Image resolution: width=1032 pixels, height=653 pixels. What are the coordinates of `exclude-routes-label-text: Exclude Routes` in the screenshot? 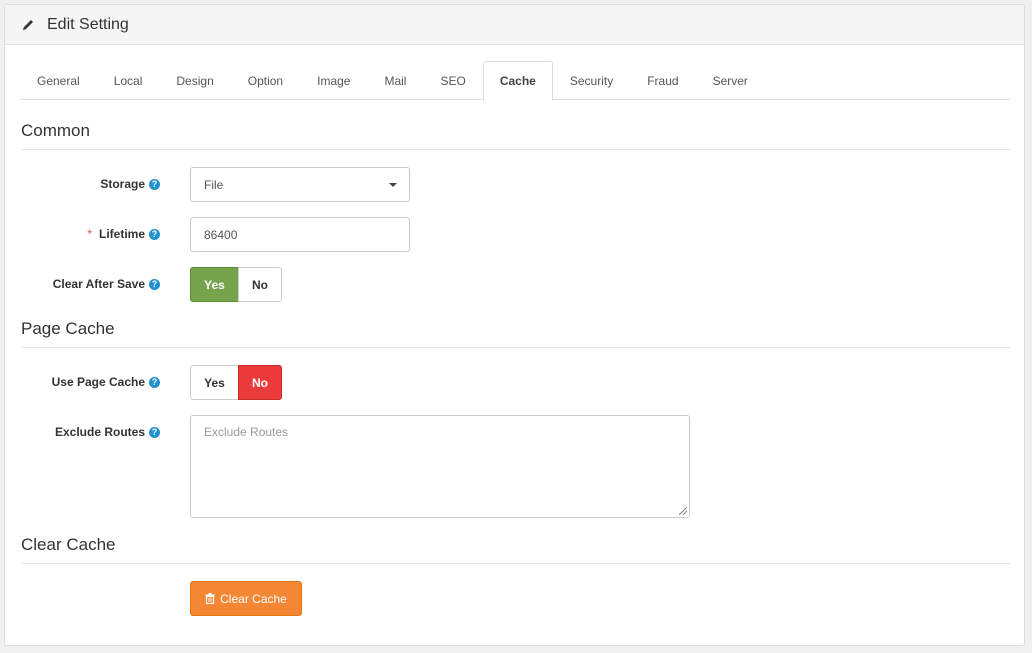 It's located at (99, 432).